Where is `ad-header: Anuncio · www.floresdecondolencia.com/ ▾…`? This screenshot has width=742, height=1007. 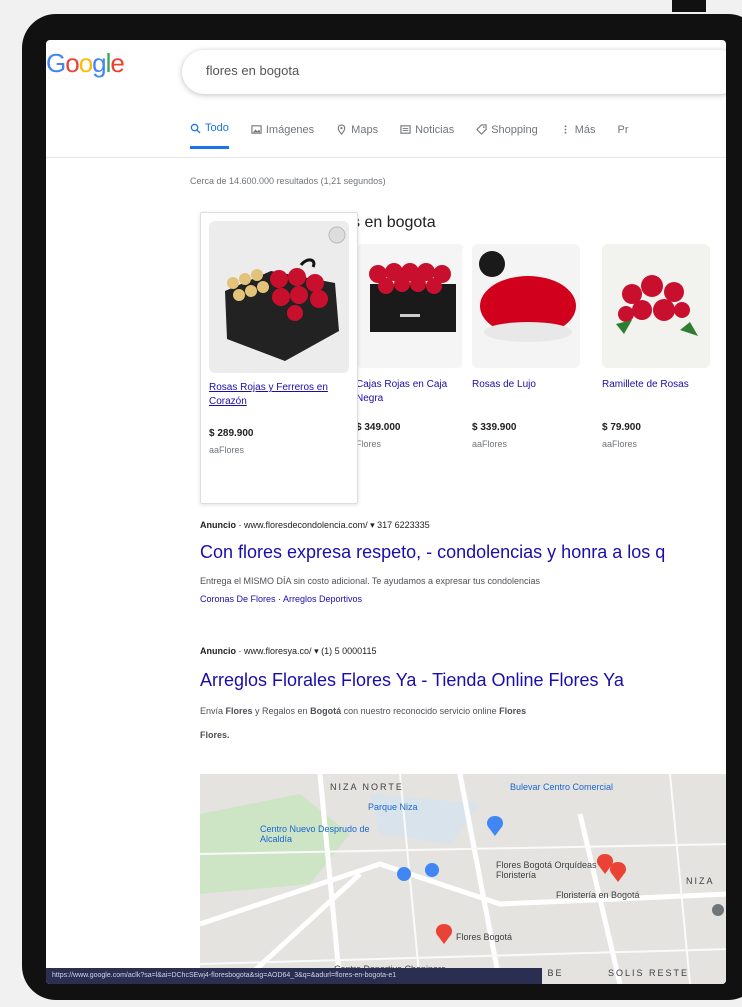 ad-header: Anuncio · www.floresdecondolencia.com/ ▾… is located at coordinates (315, 525).